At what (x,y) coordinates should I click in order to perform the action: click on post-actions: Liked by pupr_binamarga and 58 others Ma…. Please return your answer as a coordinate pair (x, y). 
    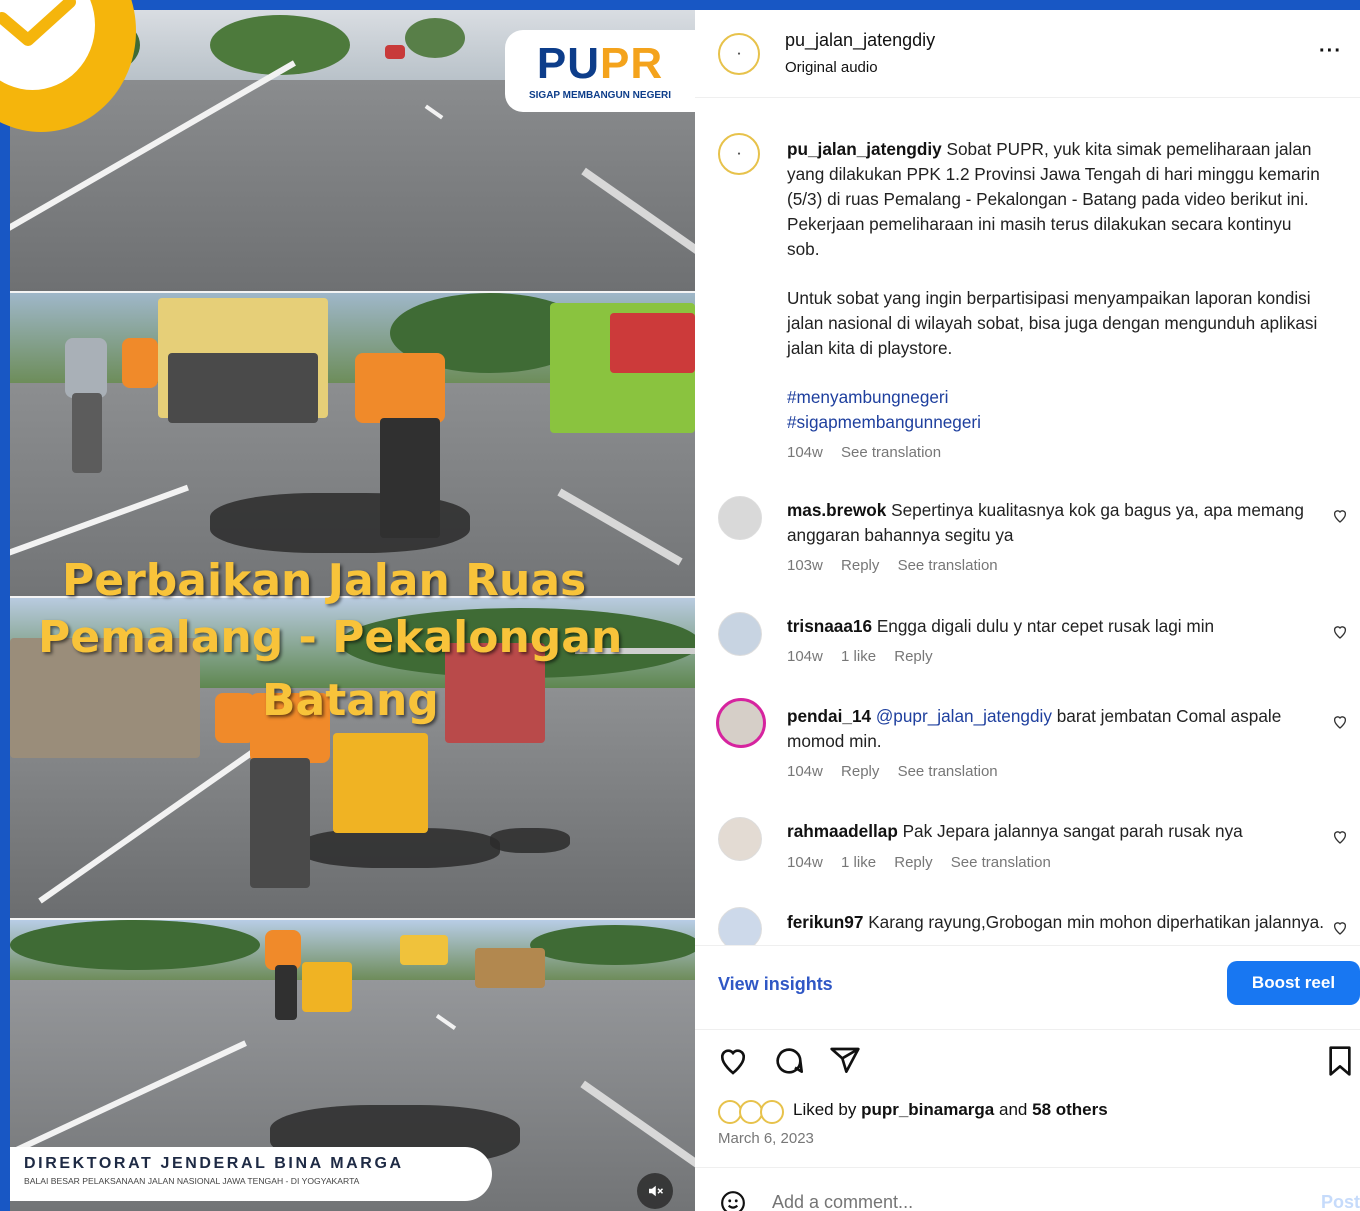
    Looking at the image, I should click on (1027, 1094).